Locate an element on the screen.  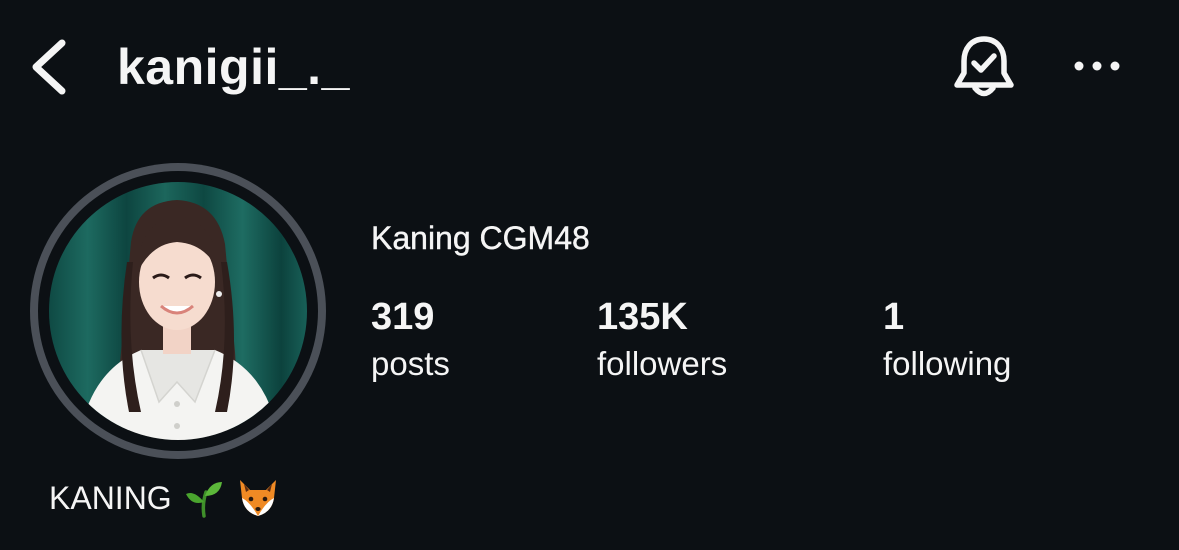
profile-photo is located at coordinates (178, 311).